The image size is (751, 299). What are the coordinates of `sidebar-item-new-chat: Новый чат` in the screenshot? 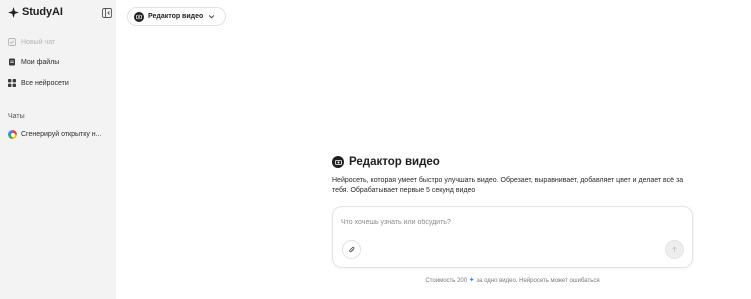 It's located at (31, 42).